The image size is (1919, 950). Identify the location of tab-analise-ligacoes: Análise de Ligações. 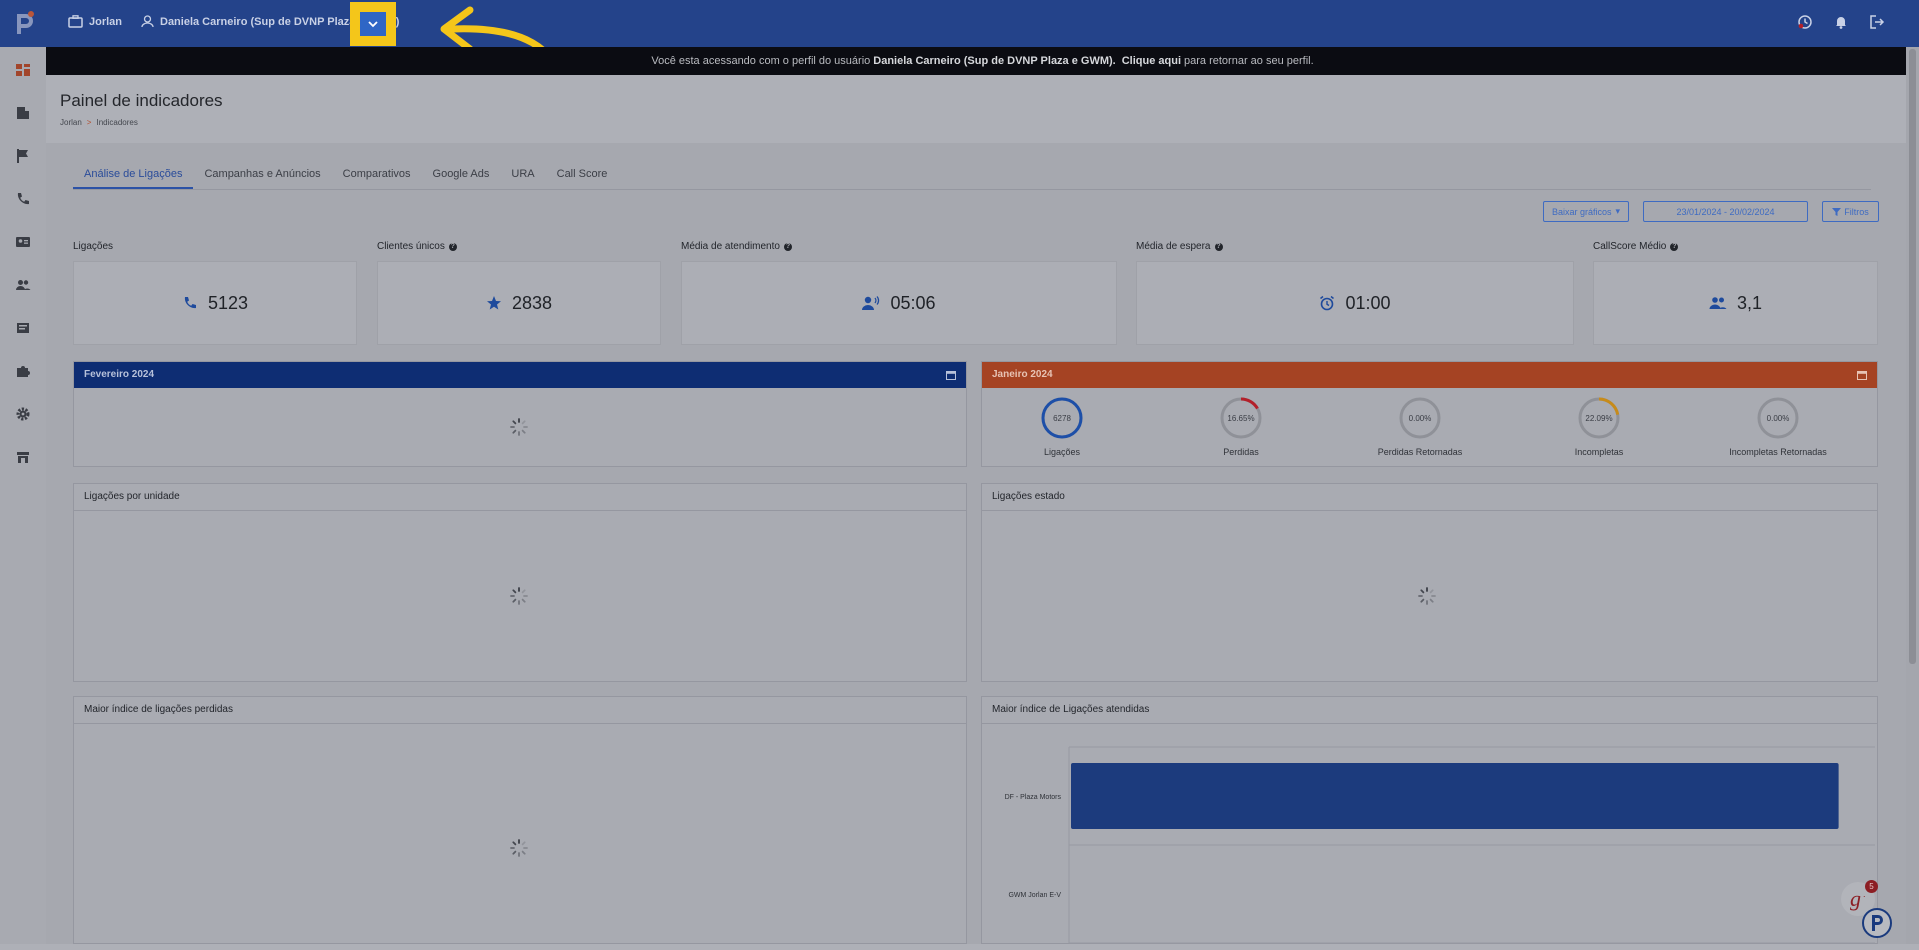
(133, 177).